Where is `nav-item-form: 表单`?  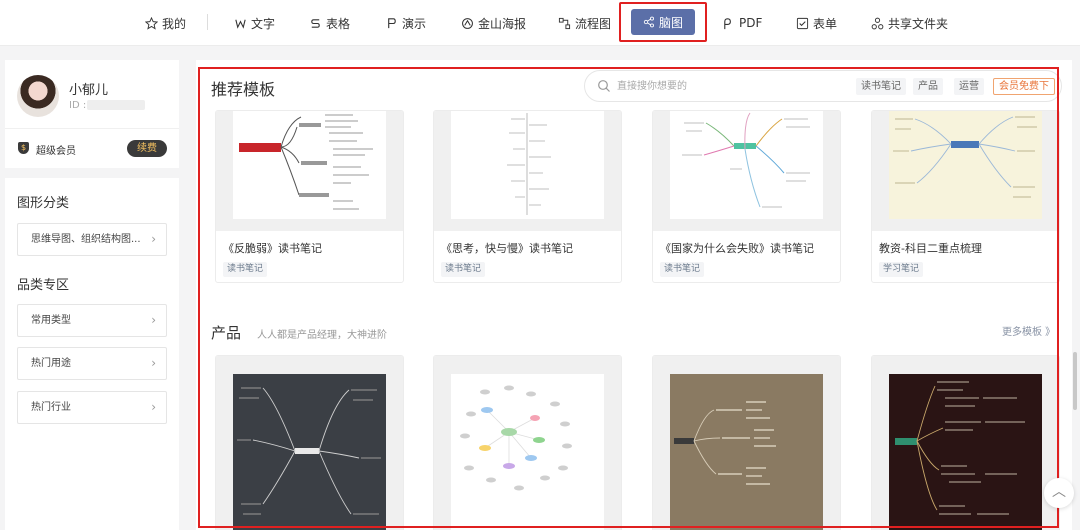 nav-item-form: 表单 is located at coordinates (816, 23).